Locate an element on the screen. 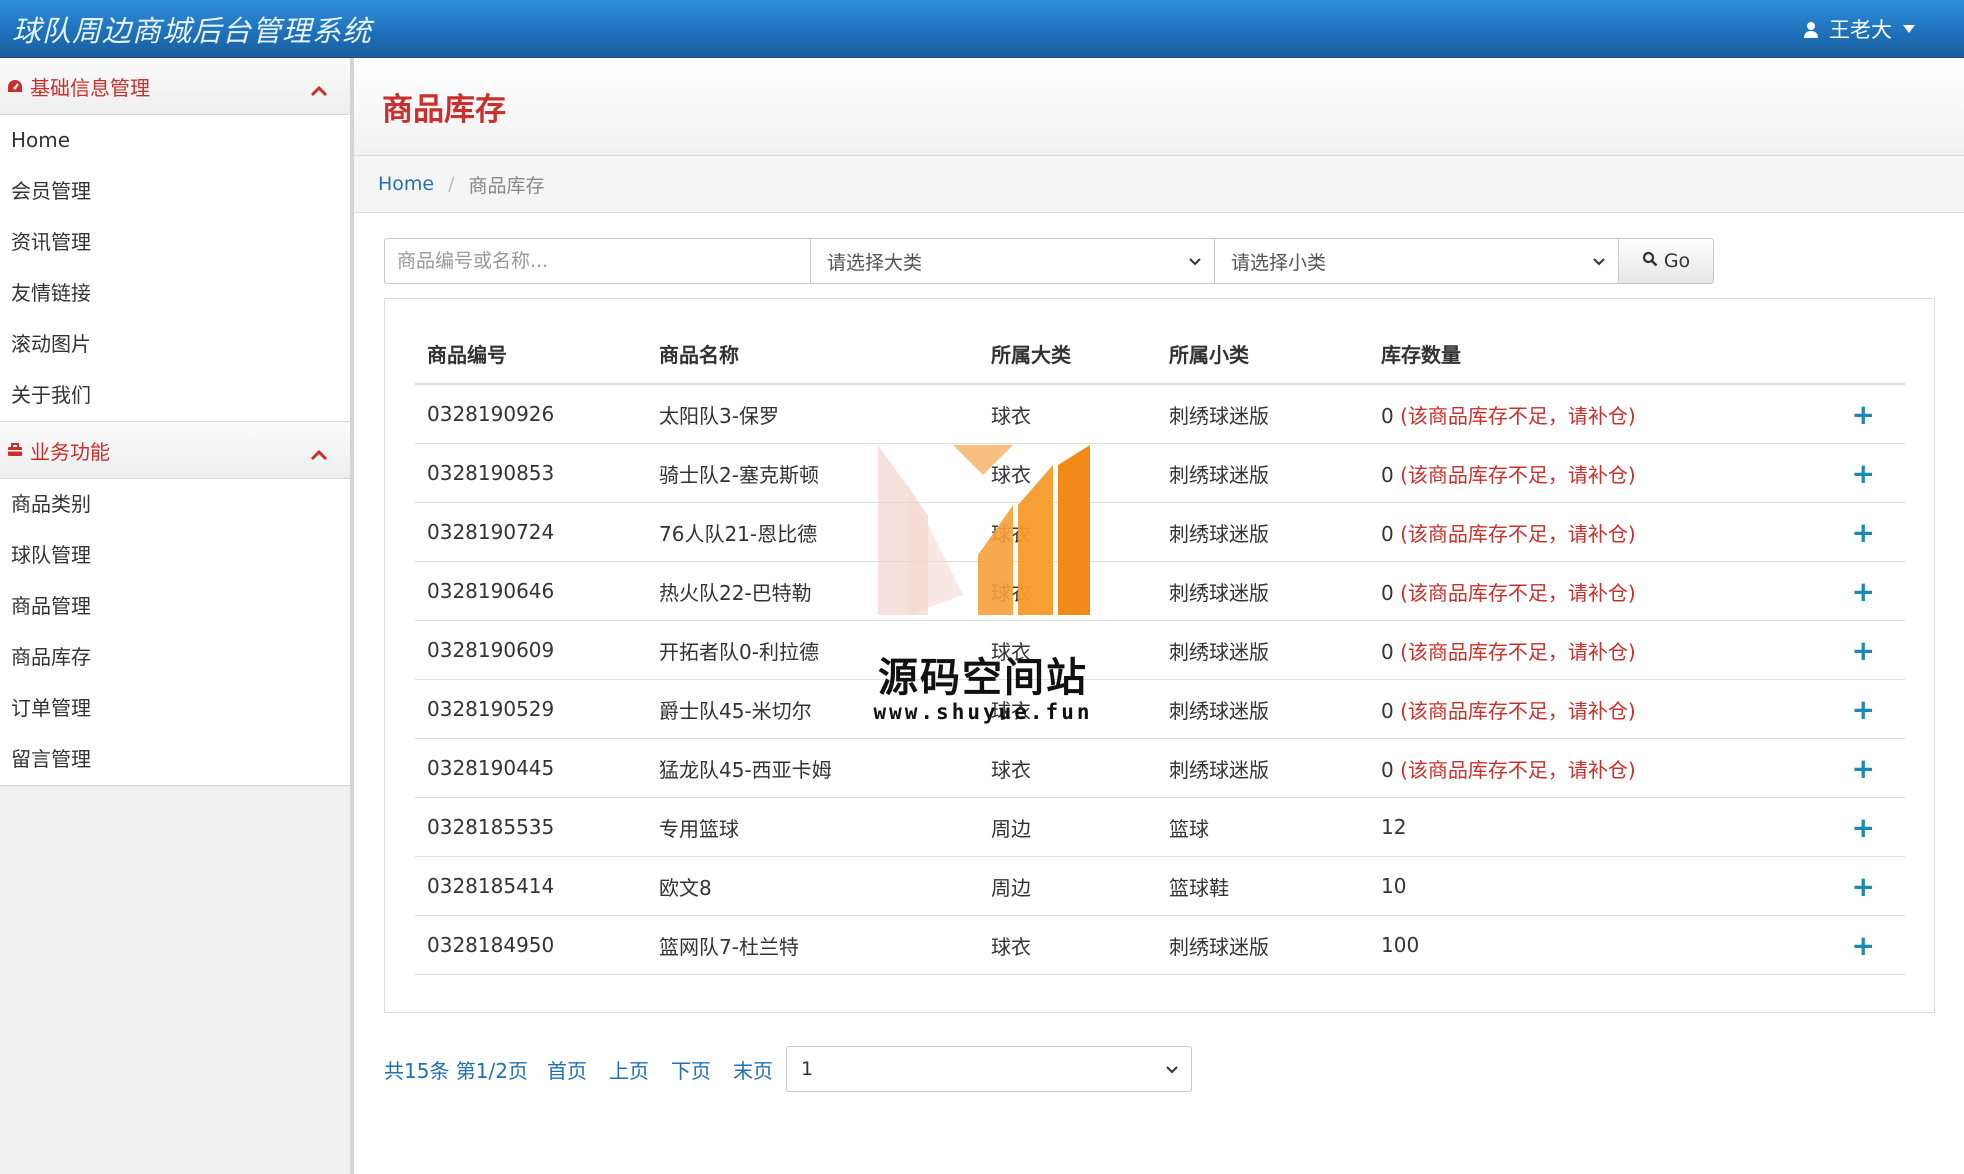  user-menu: 王老大 is located at coordinates (1859, 29).